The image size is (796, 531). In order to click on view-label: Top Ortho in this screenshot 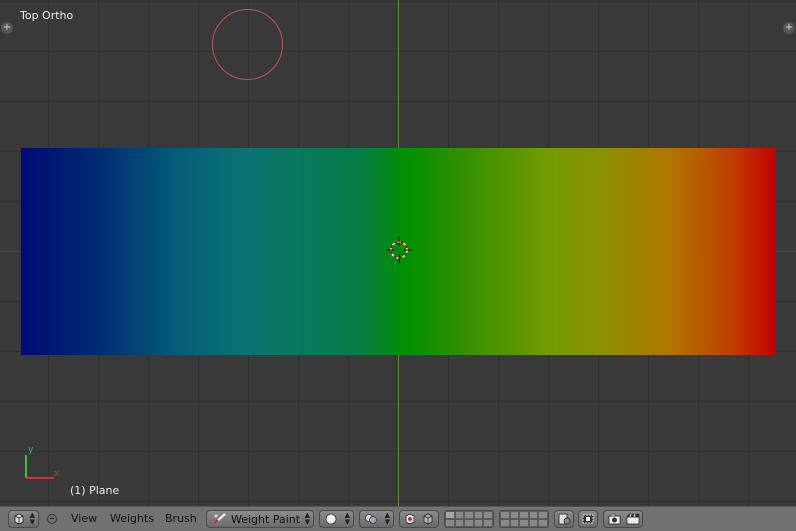, I will do `click(47, 15)`.